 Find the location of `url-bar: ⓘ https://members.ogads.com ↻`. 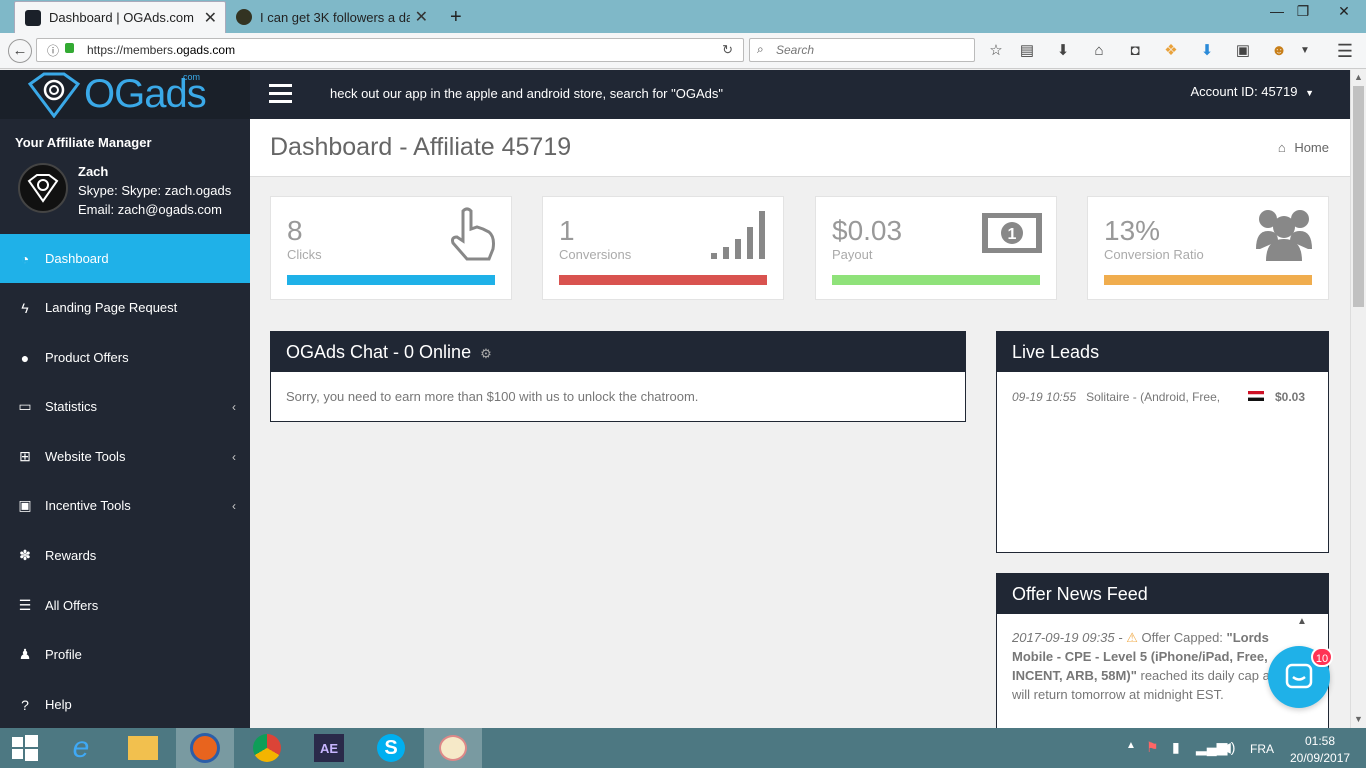

url-bar: ⓘ https://members.ogads.com ↻ is located at coordinates (390, 50).